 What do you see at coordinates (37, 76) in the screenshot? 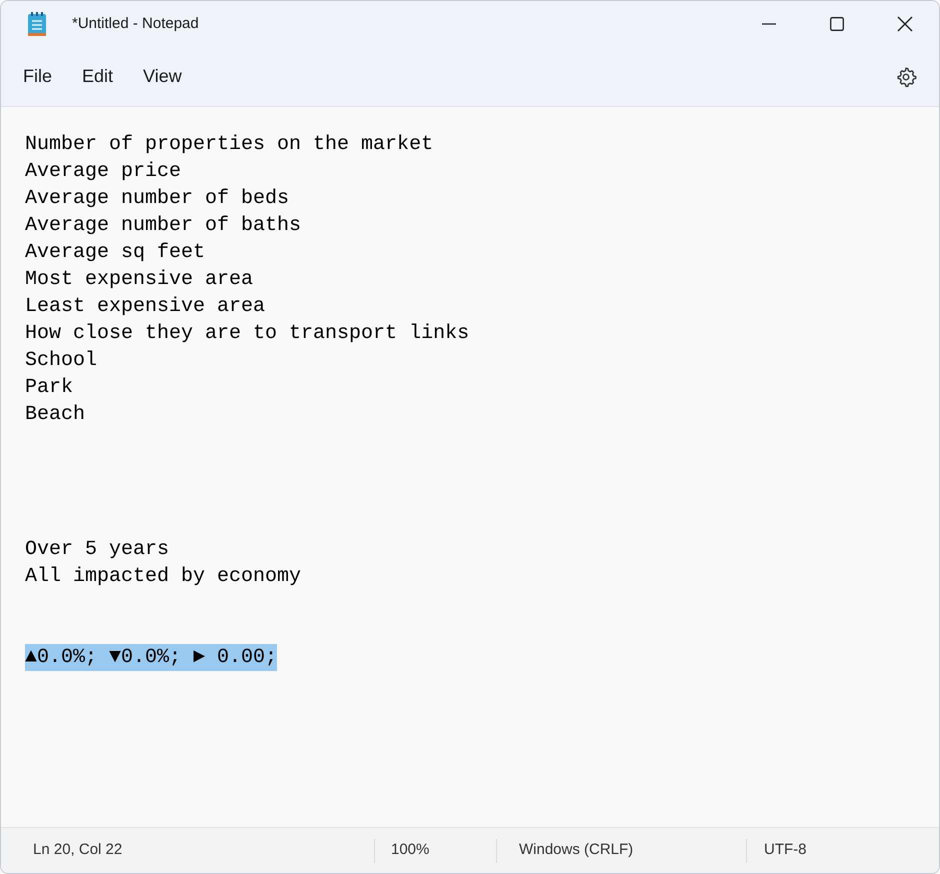
I see `menu-item: File` at bounding box center [37, 76].